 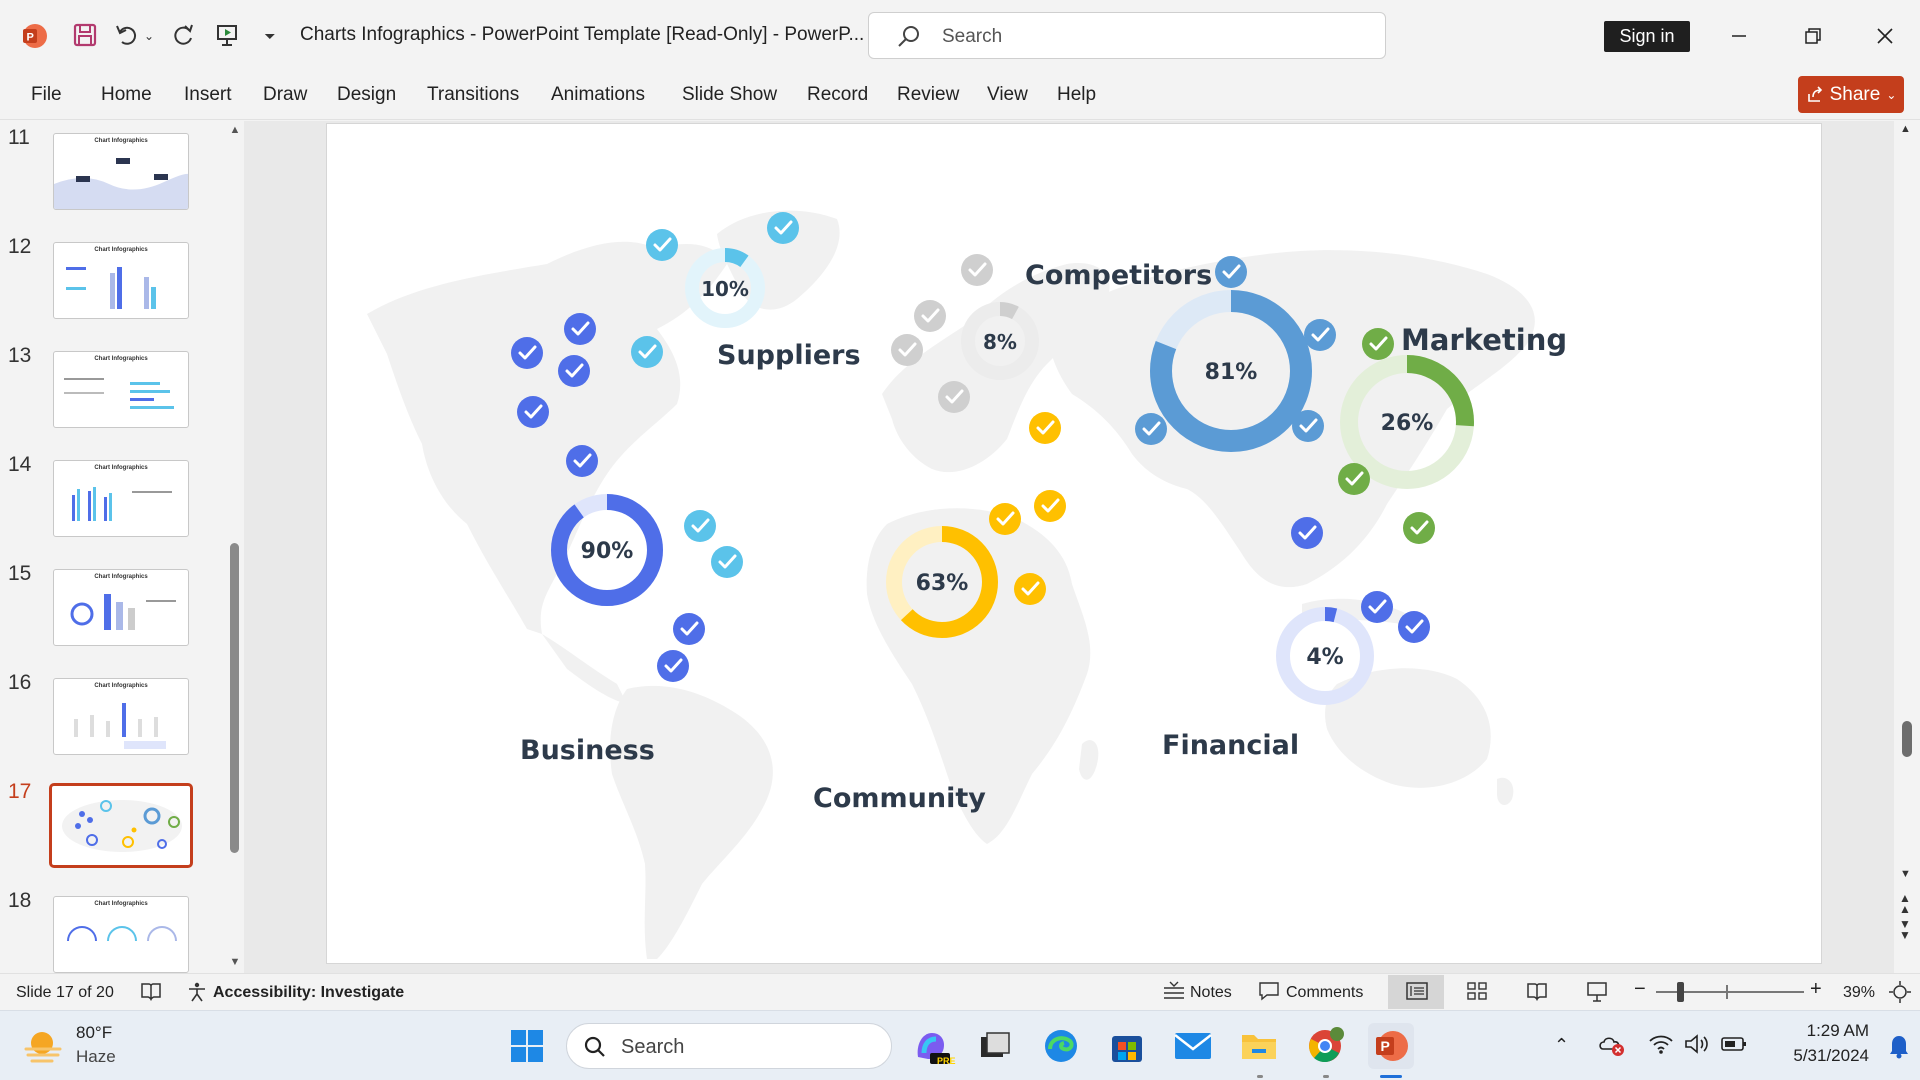 What do you see at coordinates (121, 389) in the screenshot?
I see `slide-thumbnail-13: Chart Infographics` at bounding box center [121, 389].